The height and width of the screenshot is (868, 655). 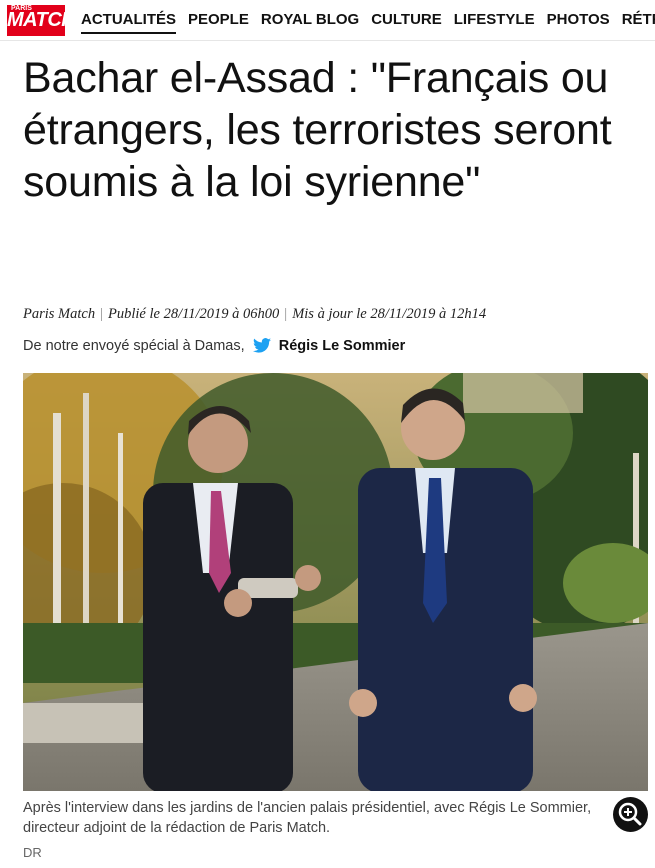 What do you see at coordinates (59, 314) in the screenshot?
I see `article-source: Paris Match` at bounding box center [59, 314].